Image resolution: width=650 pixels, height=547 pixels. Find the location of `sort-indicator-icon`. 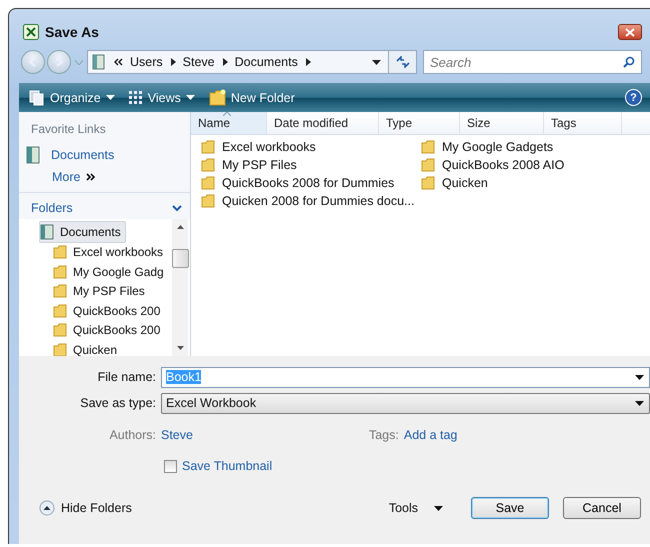

sort-indicator-icon is located at coordinates (227, 114).